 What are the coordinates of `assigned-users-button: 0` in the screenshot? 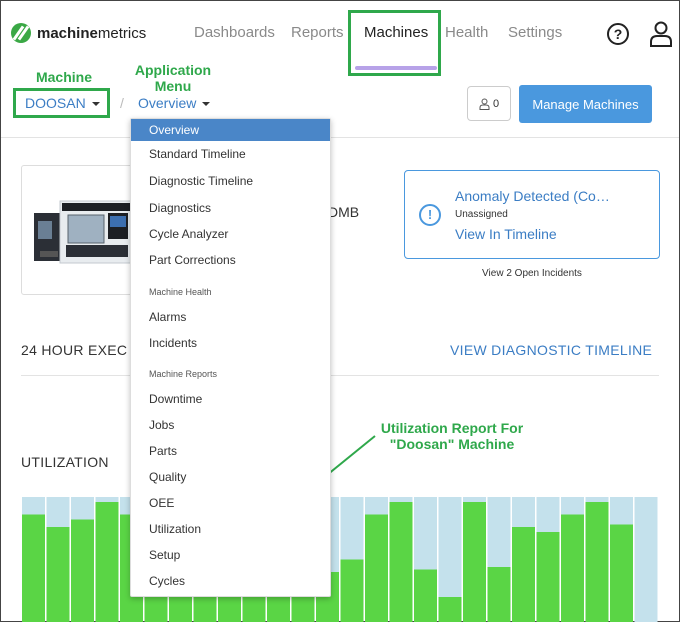 It's located at (489, 103).